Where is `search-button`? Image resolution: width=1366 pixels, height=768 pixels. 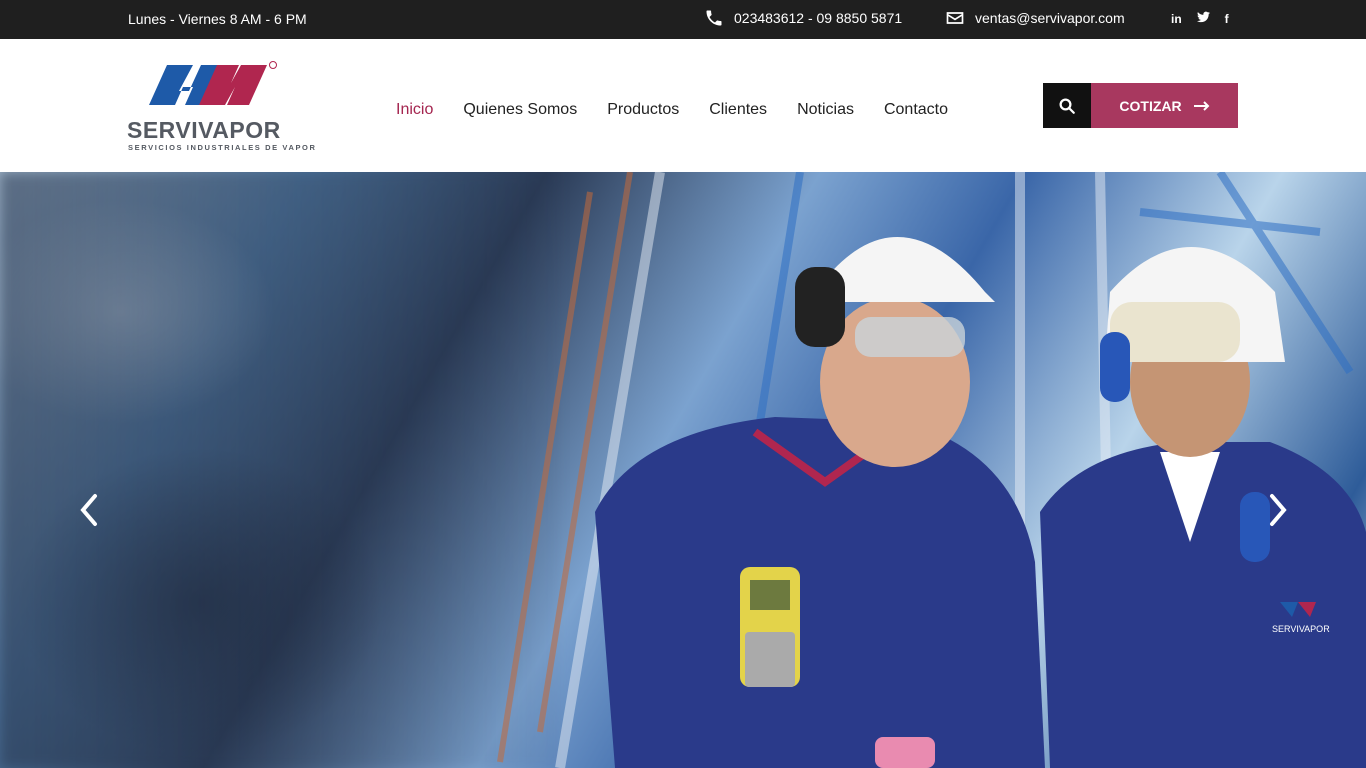
search-button is located at coordinates (1067, 105).